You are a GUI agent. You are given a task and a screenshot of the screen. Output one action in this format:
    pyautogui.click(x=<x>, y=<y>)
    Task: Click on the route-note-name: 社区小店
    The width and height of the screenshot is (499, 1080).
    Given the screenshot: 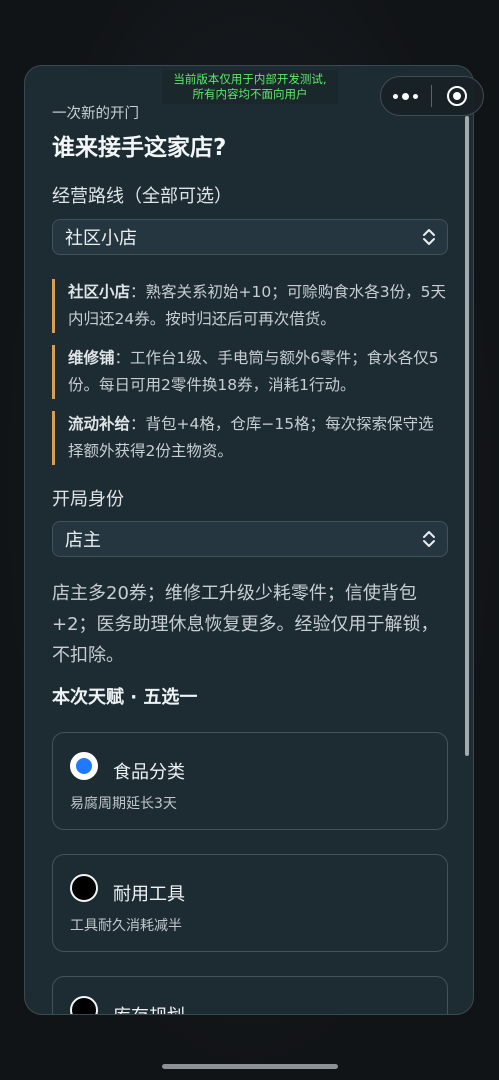 What is the action you would take?
    pyautogui.click(x=99, y=292)
    